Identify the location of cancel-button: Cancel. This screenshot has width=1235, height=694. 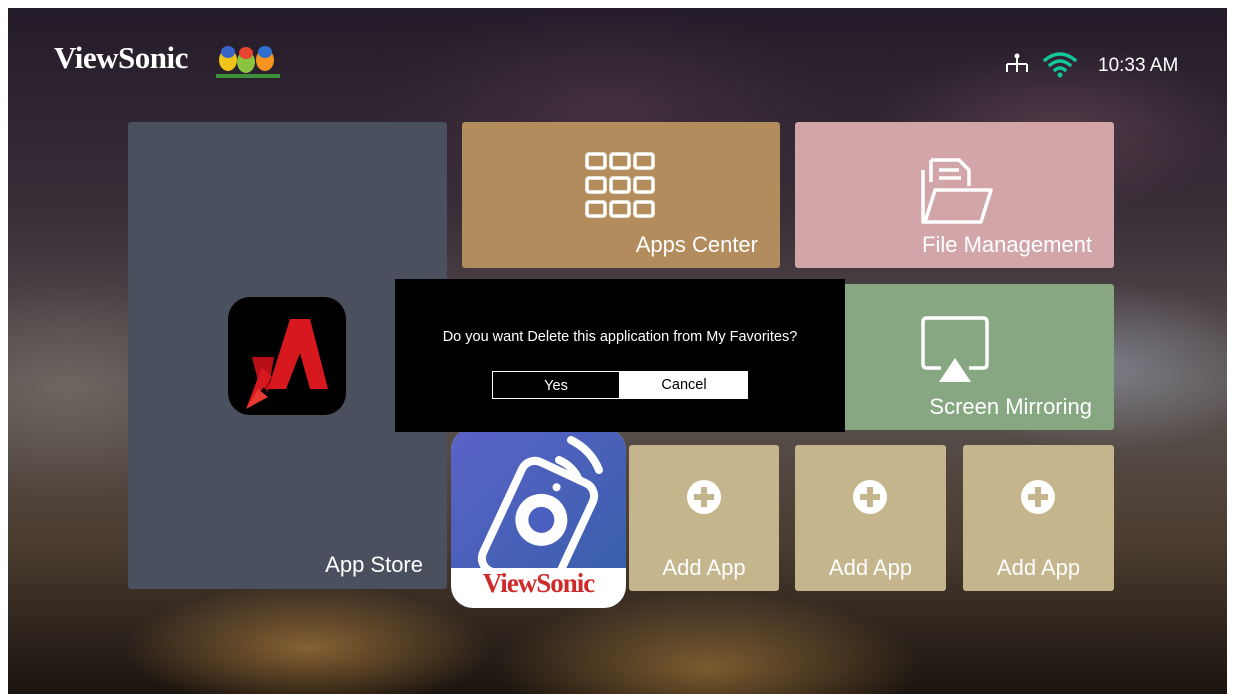
(684, 385).